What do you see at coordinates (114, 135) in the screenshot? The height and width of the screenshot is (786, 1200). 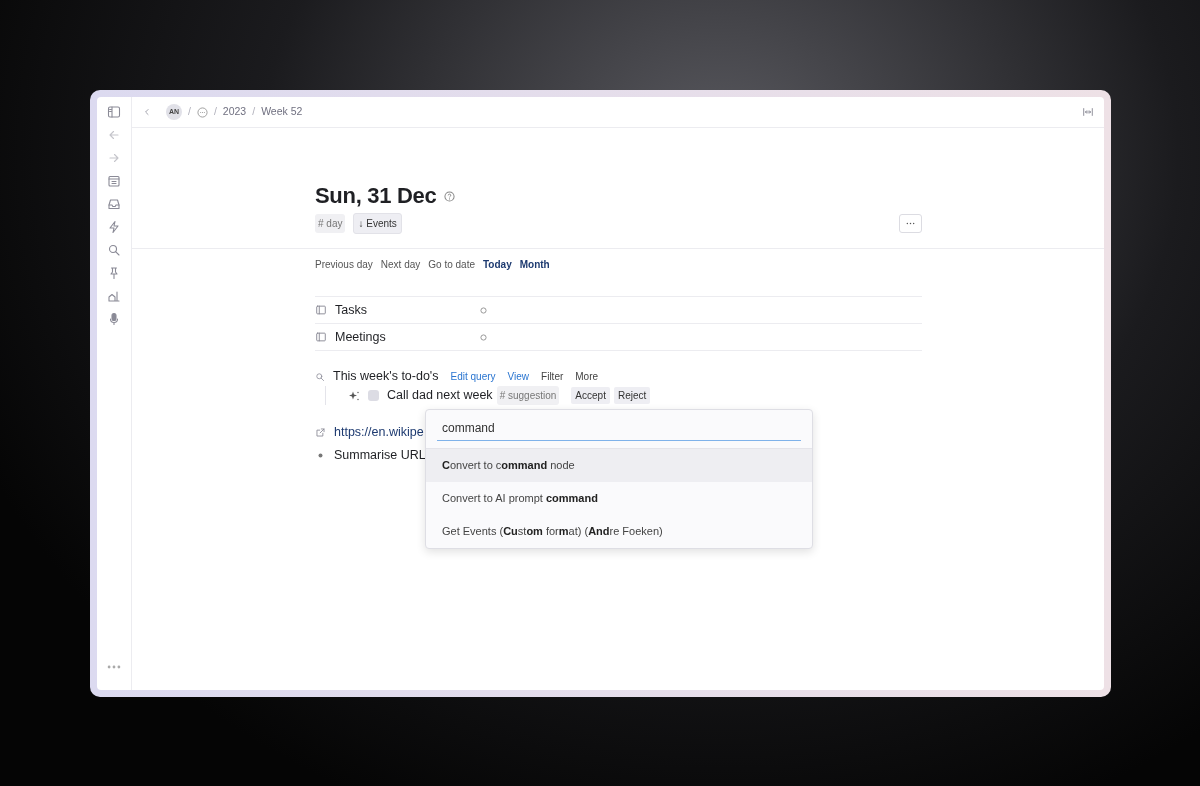 I see `back-arrow-icon` at bounding box center [114, 135].